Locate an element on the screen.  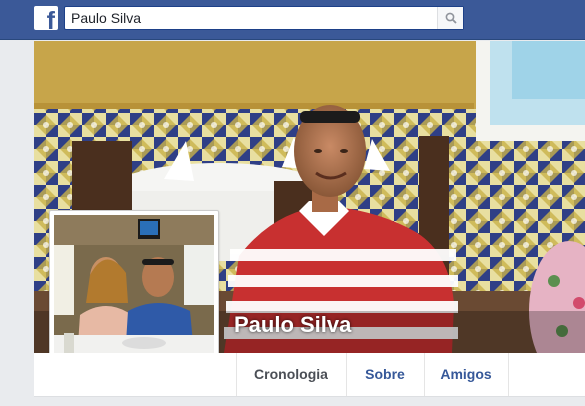
search-box is located at coordinates (264, 18).